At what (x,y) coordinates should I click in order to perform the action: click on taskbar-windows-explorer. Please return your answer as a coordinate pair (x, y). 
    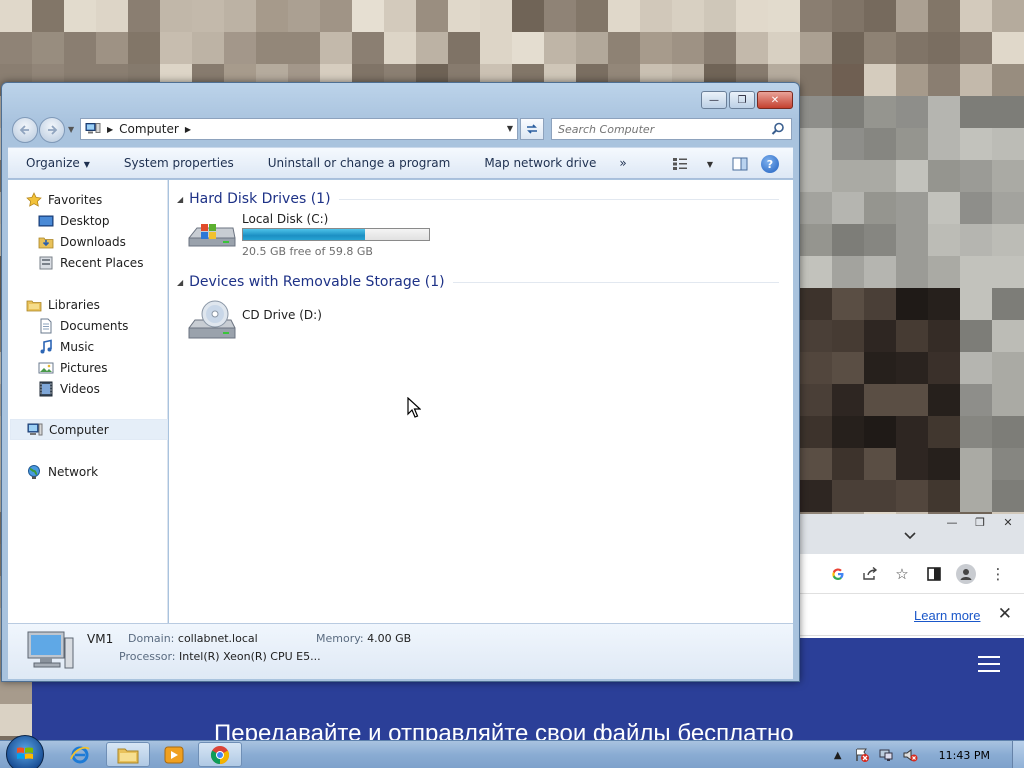
    Looking at the image, I should click on (128, 754).